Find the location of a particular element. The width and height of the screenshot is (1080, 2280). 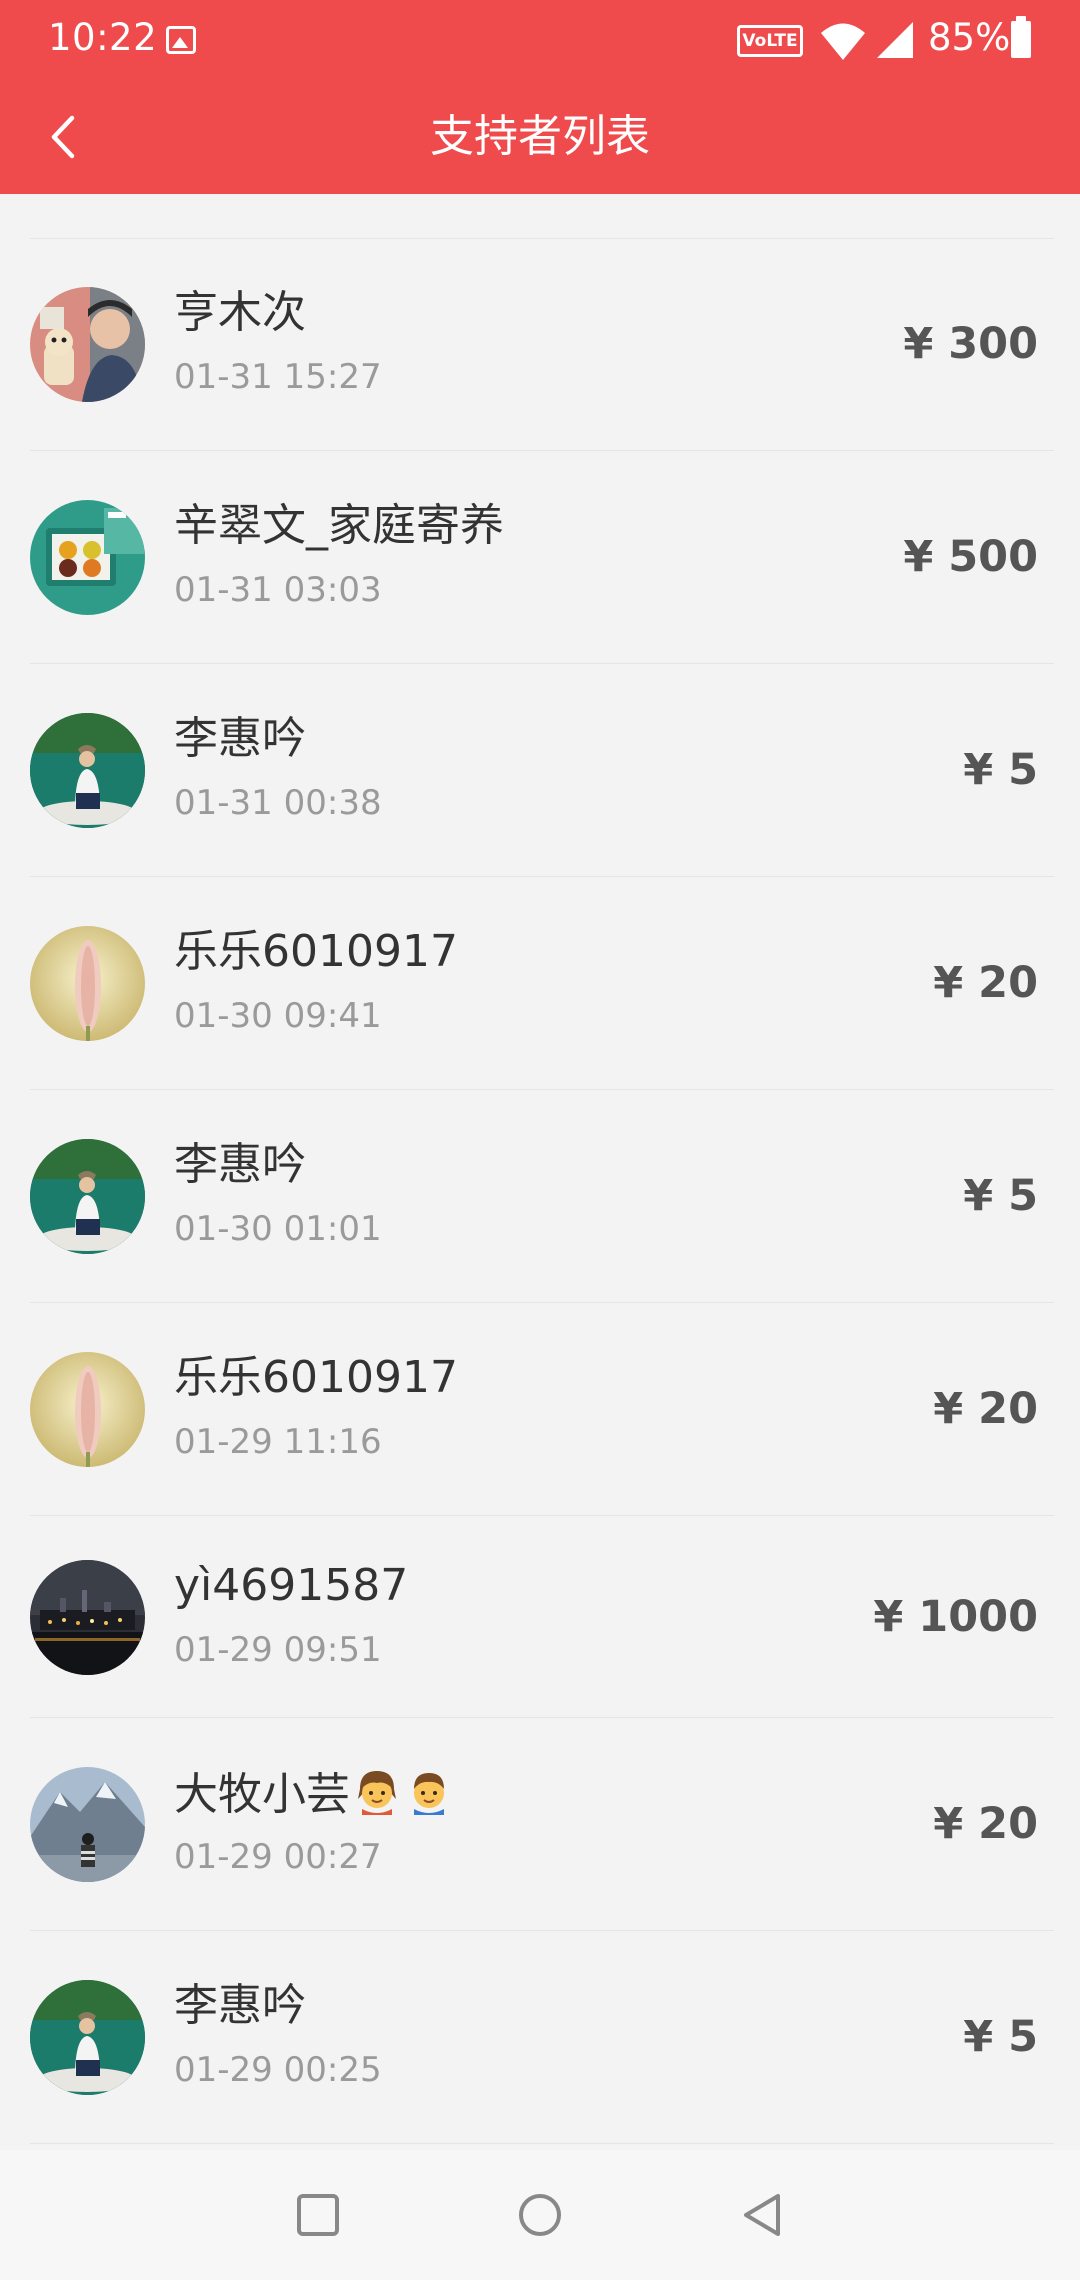

support-time: 01-30 01:01 is located at coordinates (278, 1229).